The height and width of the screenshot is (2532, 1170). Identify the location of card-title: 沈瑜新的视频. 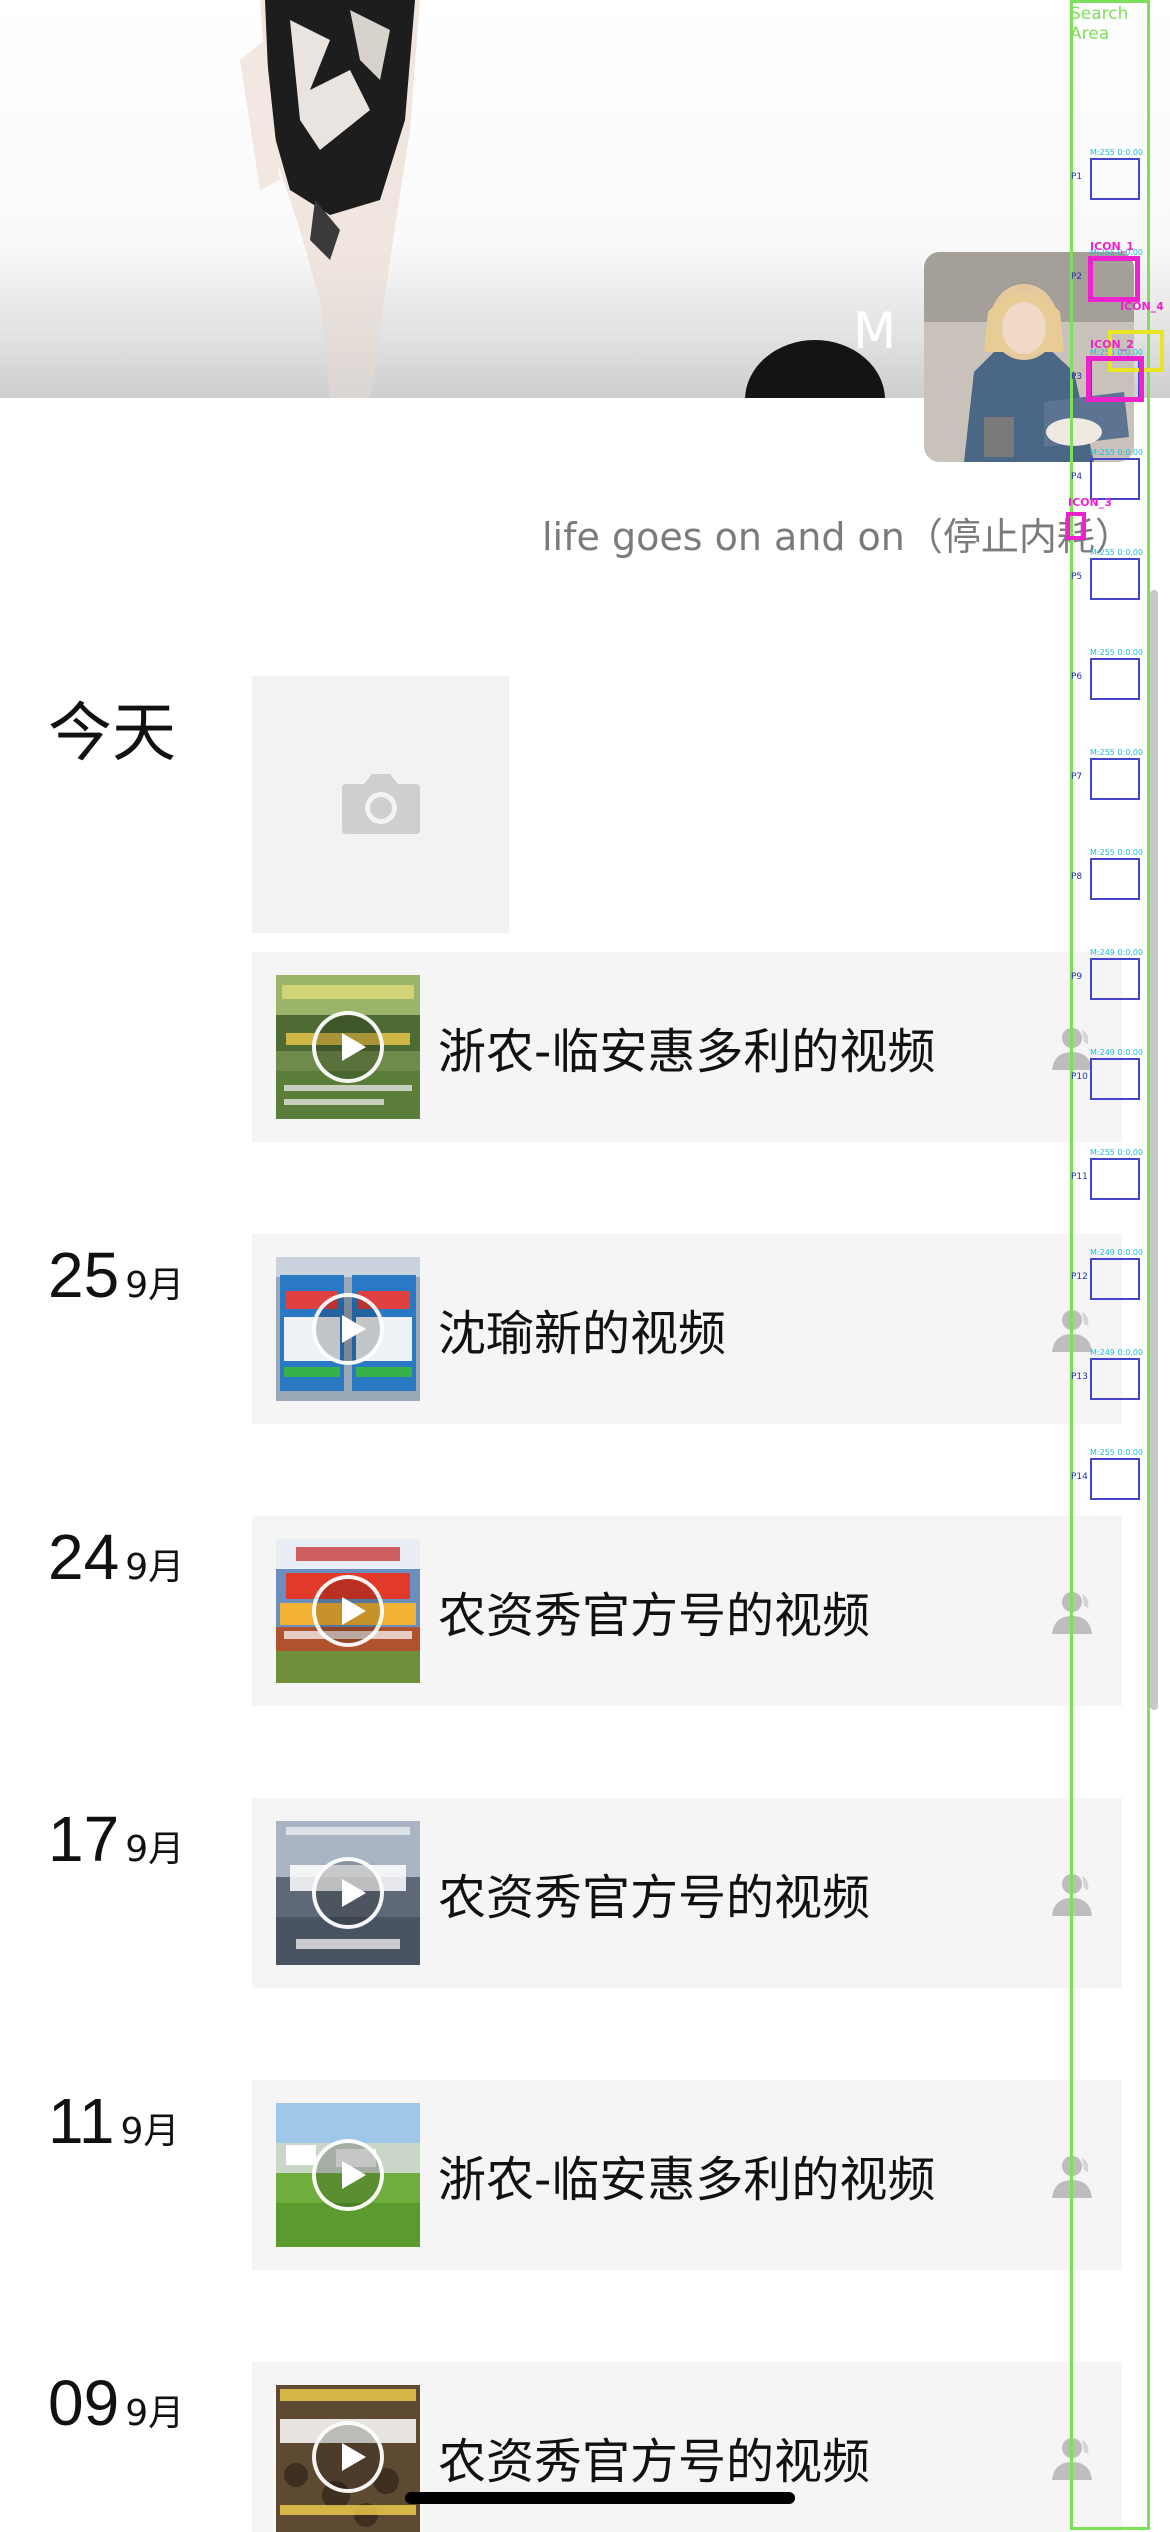
(582, 1334).